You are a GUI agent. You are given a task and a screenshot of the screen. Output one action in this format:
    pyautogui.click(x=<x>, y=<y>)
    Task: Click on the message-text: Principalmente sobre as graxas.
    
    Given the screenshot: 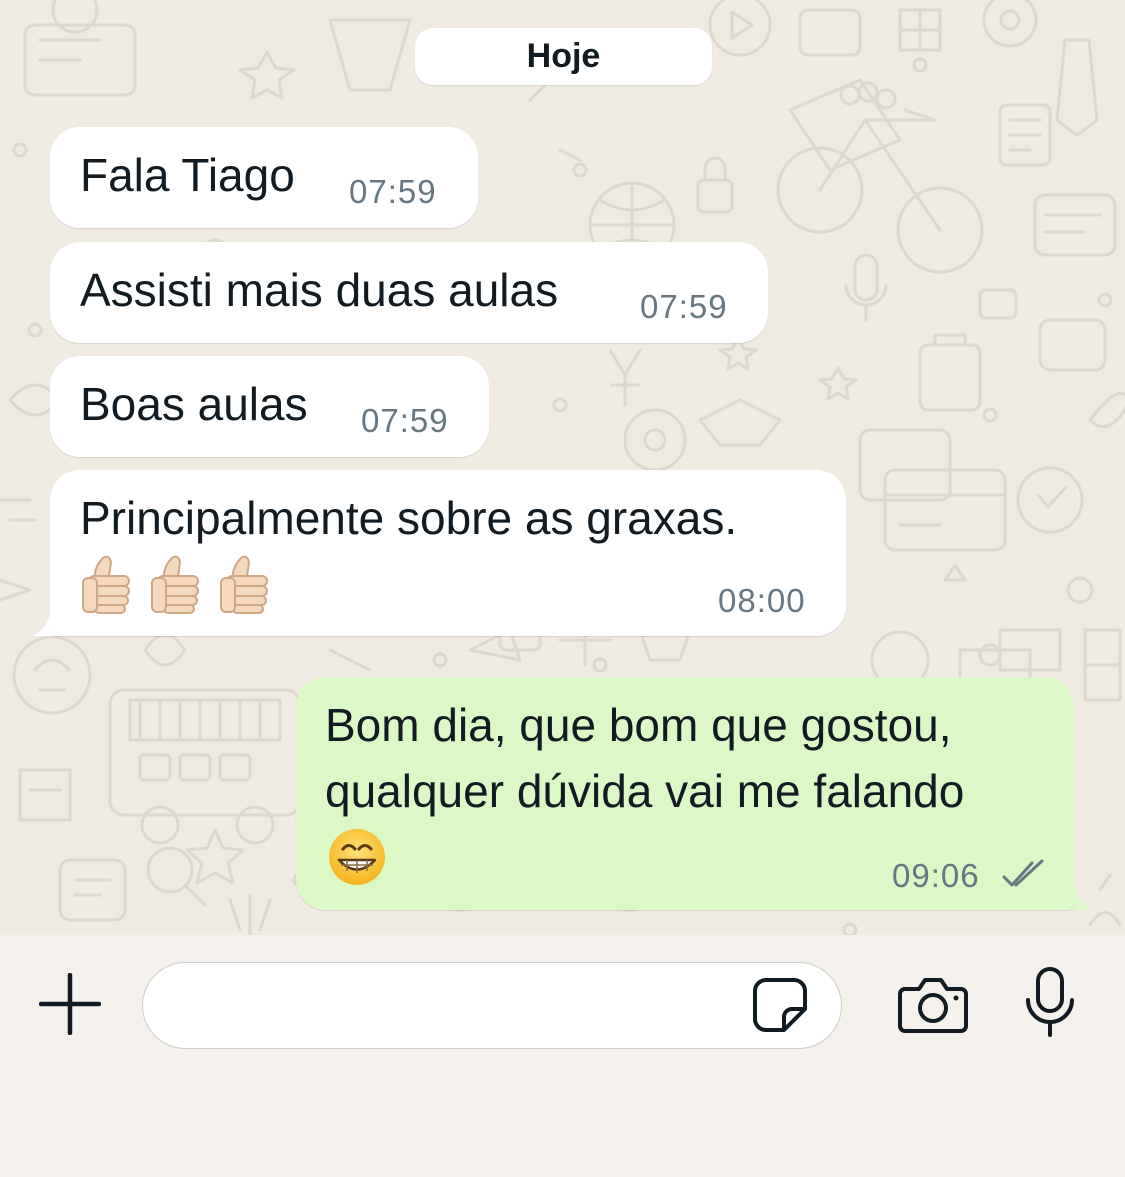 What is the action you would take?
    pyautogui.click(x=409, y=518)
    